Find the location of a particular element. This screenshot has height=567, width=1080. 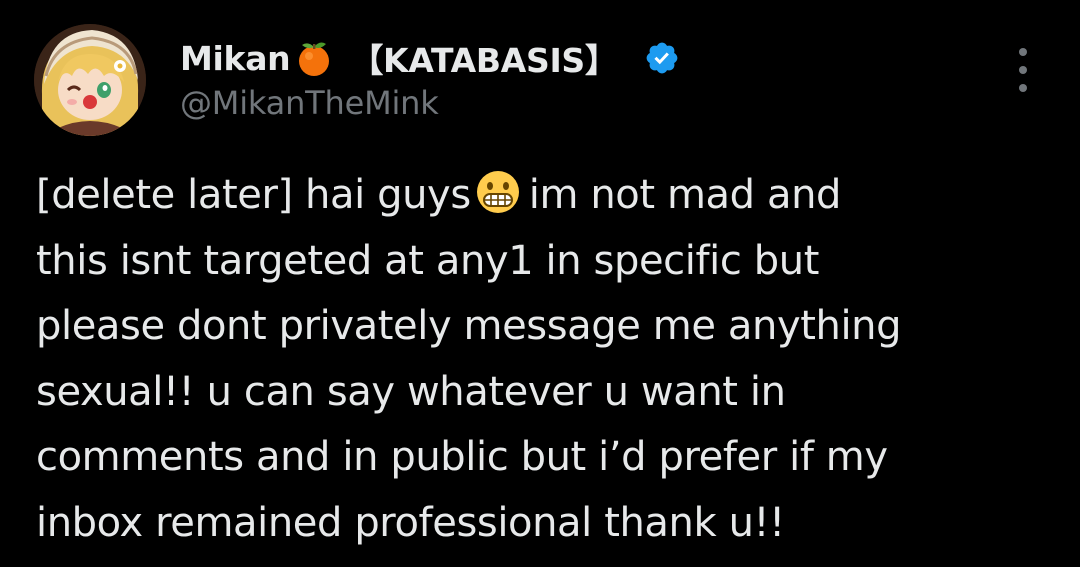

tweet-line-4: sexual!! u can say whatever u want in is located at coordinates (411, 391).